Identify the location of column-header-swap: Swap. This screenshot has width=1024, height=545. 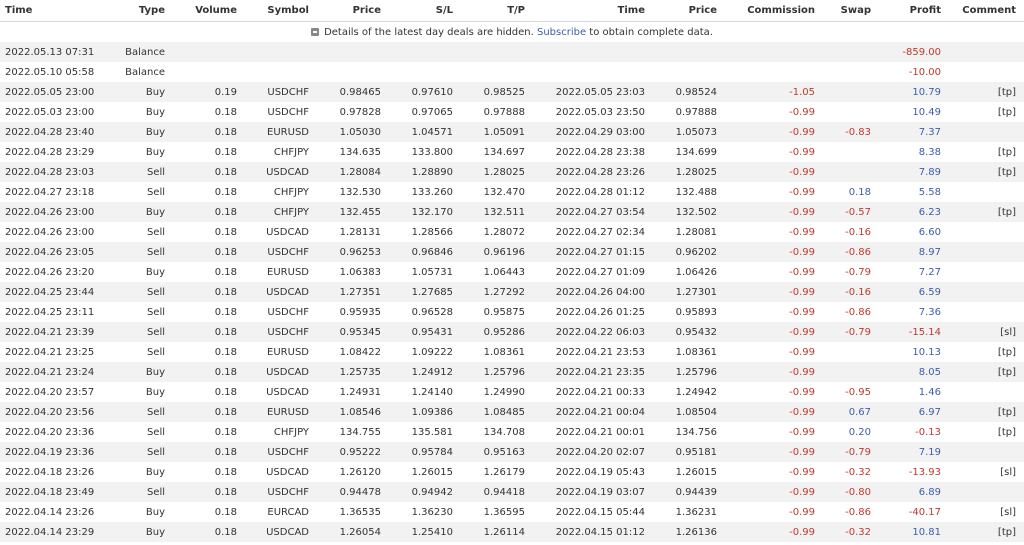
(851, 11).